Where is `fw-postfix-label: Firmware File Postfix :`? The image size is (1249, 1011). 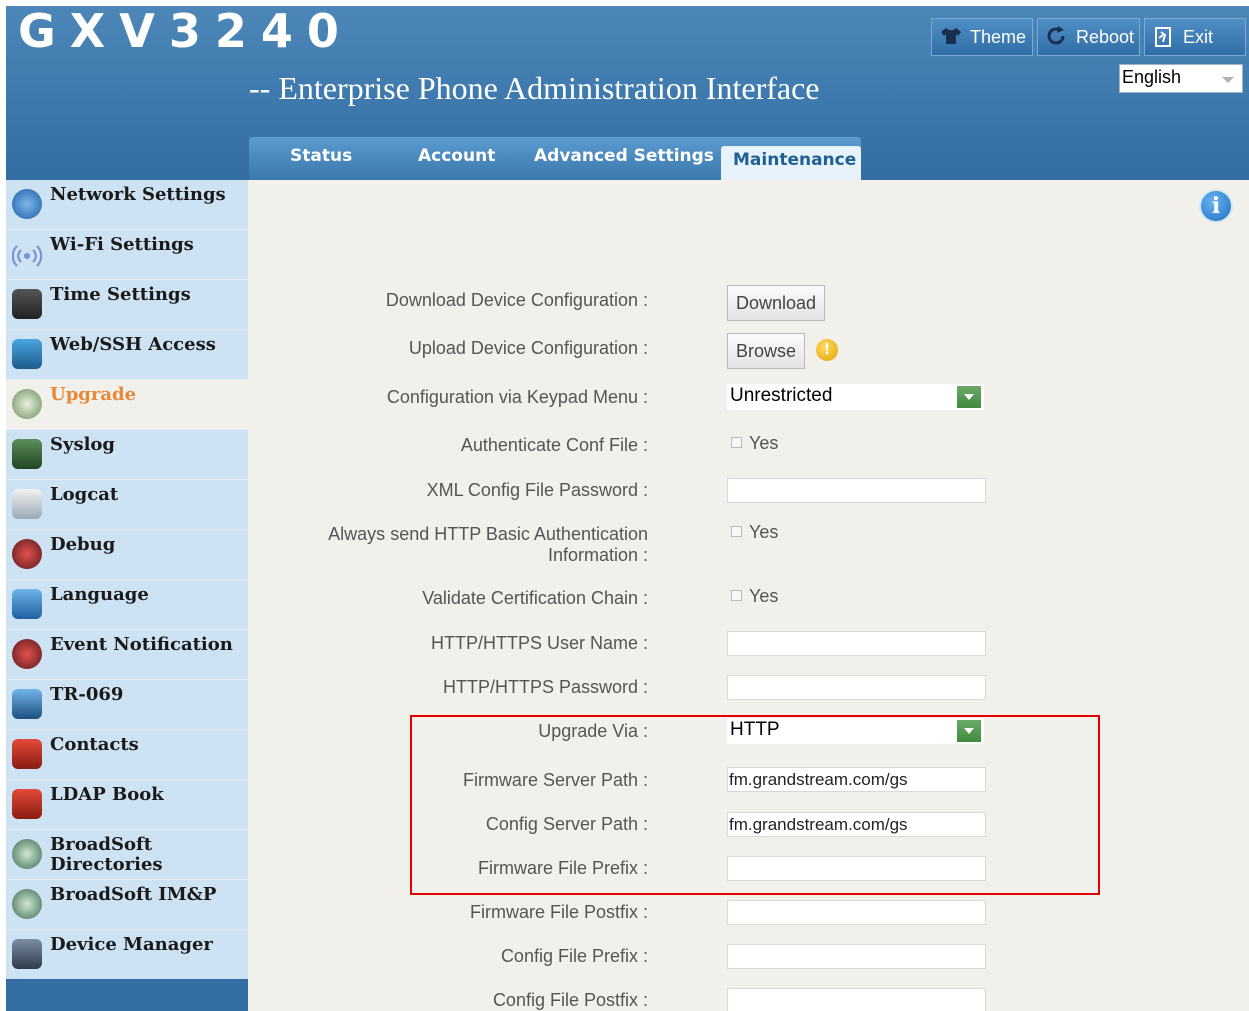
fw-postfix-label: Firmware File Postfix : is located at coordinates (558, 912).